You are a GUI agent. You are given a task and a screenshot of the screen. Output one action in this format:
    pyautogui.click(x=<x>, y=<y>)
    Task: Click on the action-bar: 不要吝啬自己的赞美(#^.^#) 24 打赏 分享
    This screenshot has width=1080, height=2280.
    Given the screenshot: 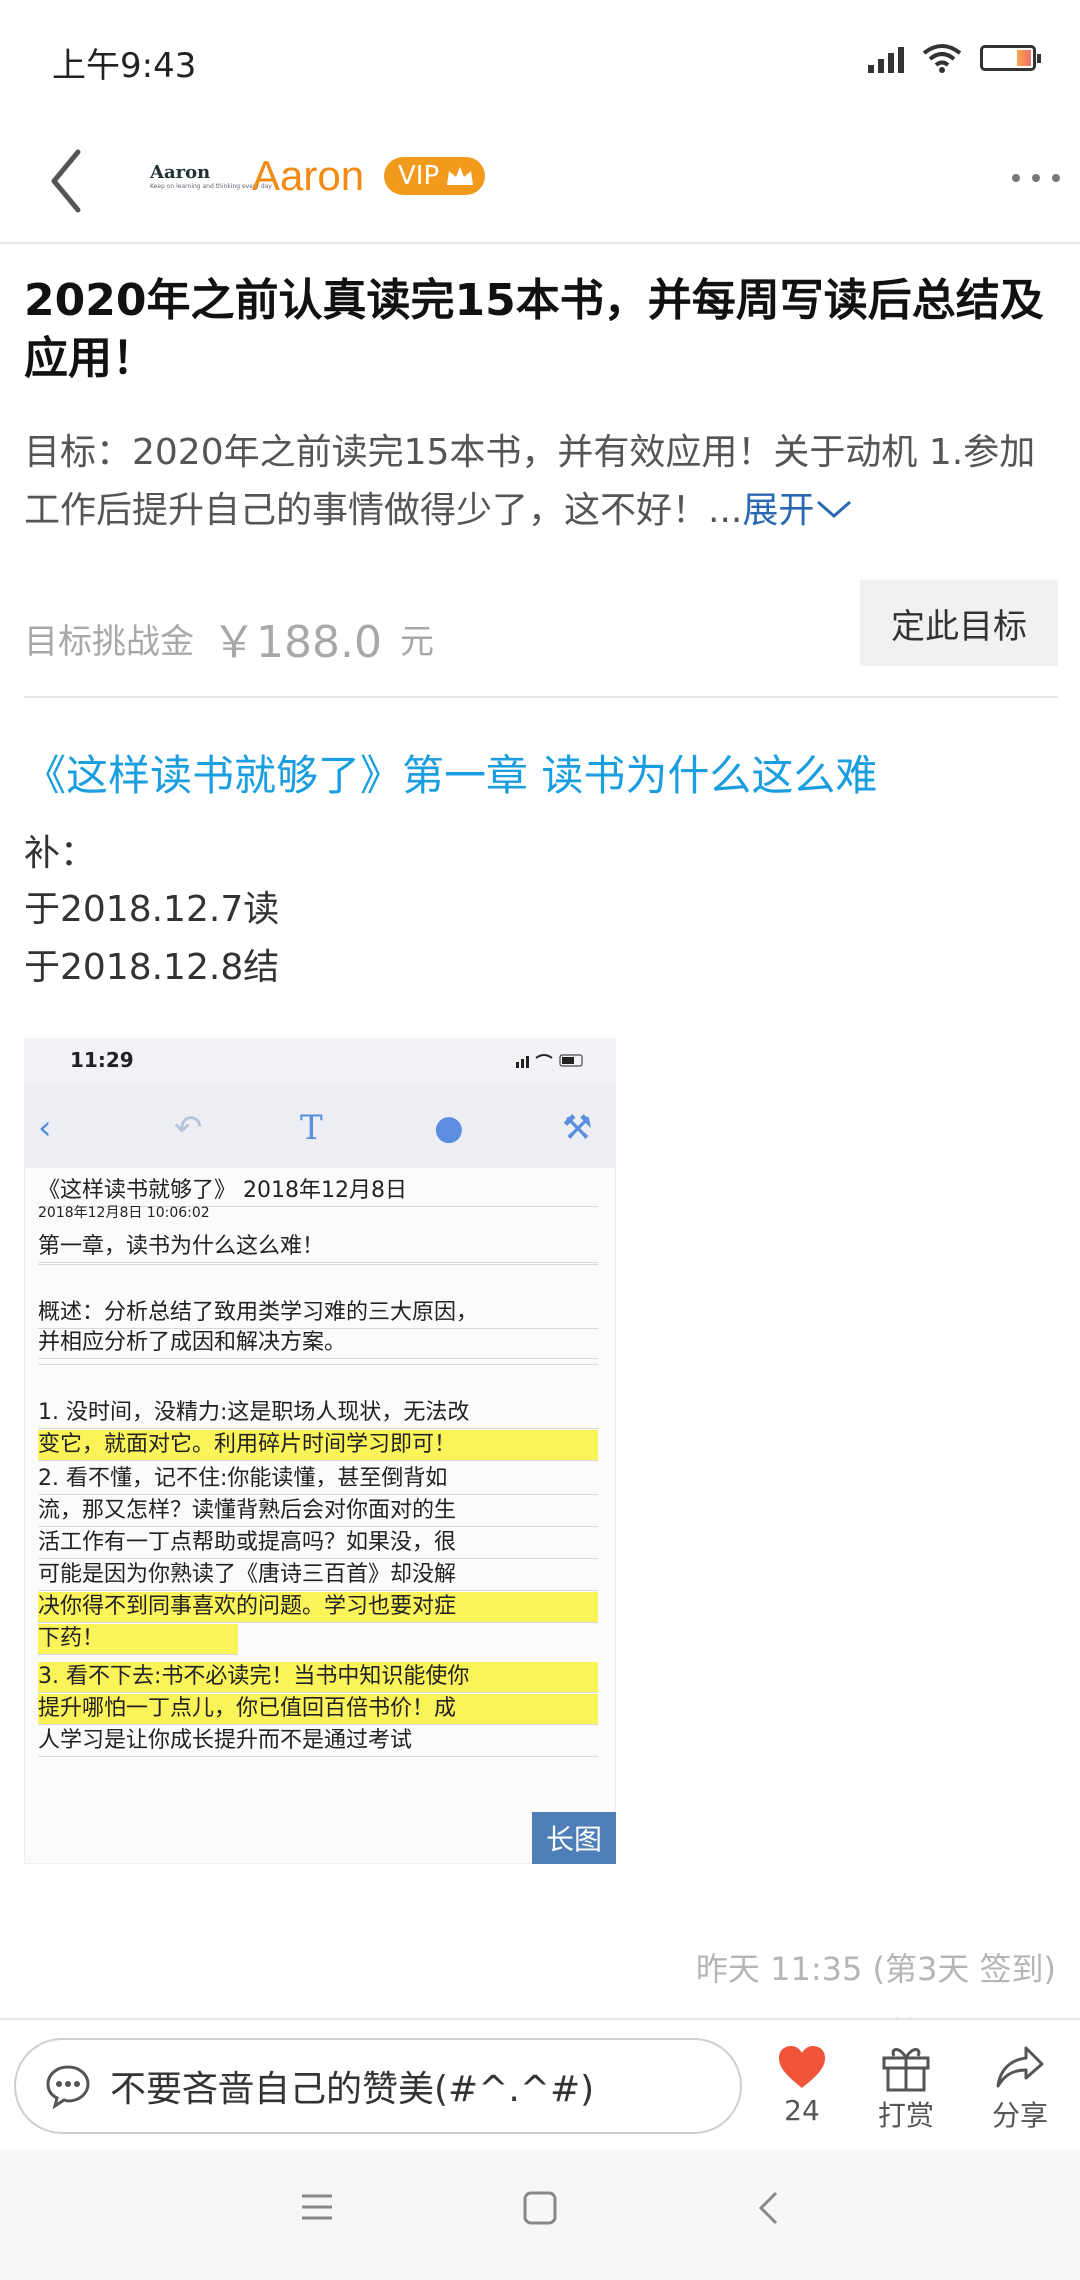 What is the action you would take?
    pyautogui.click(x=540, y=2084)
    